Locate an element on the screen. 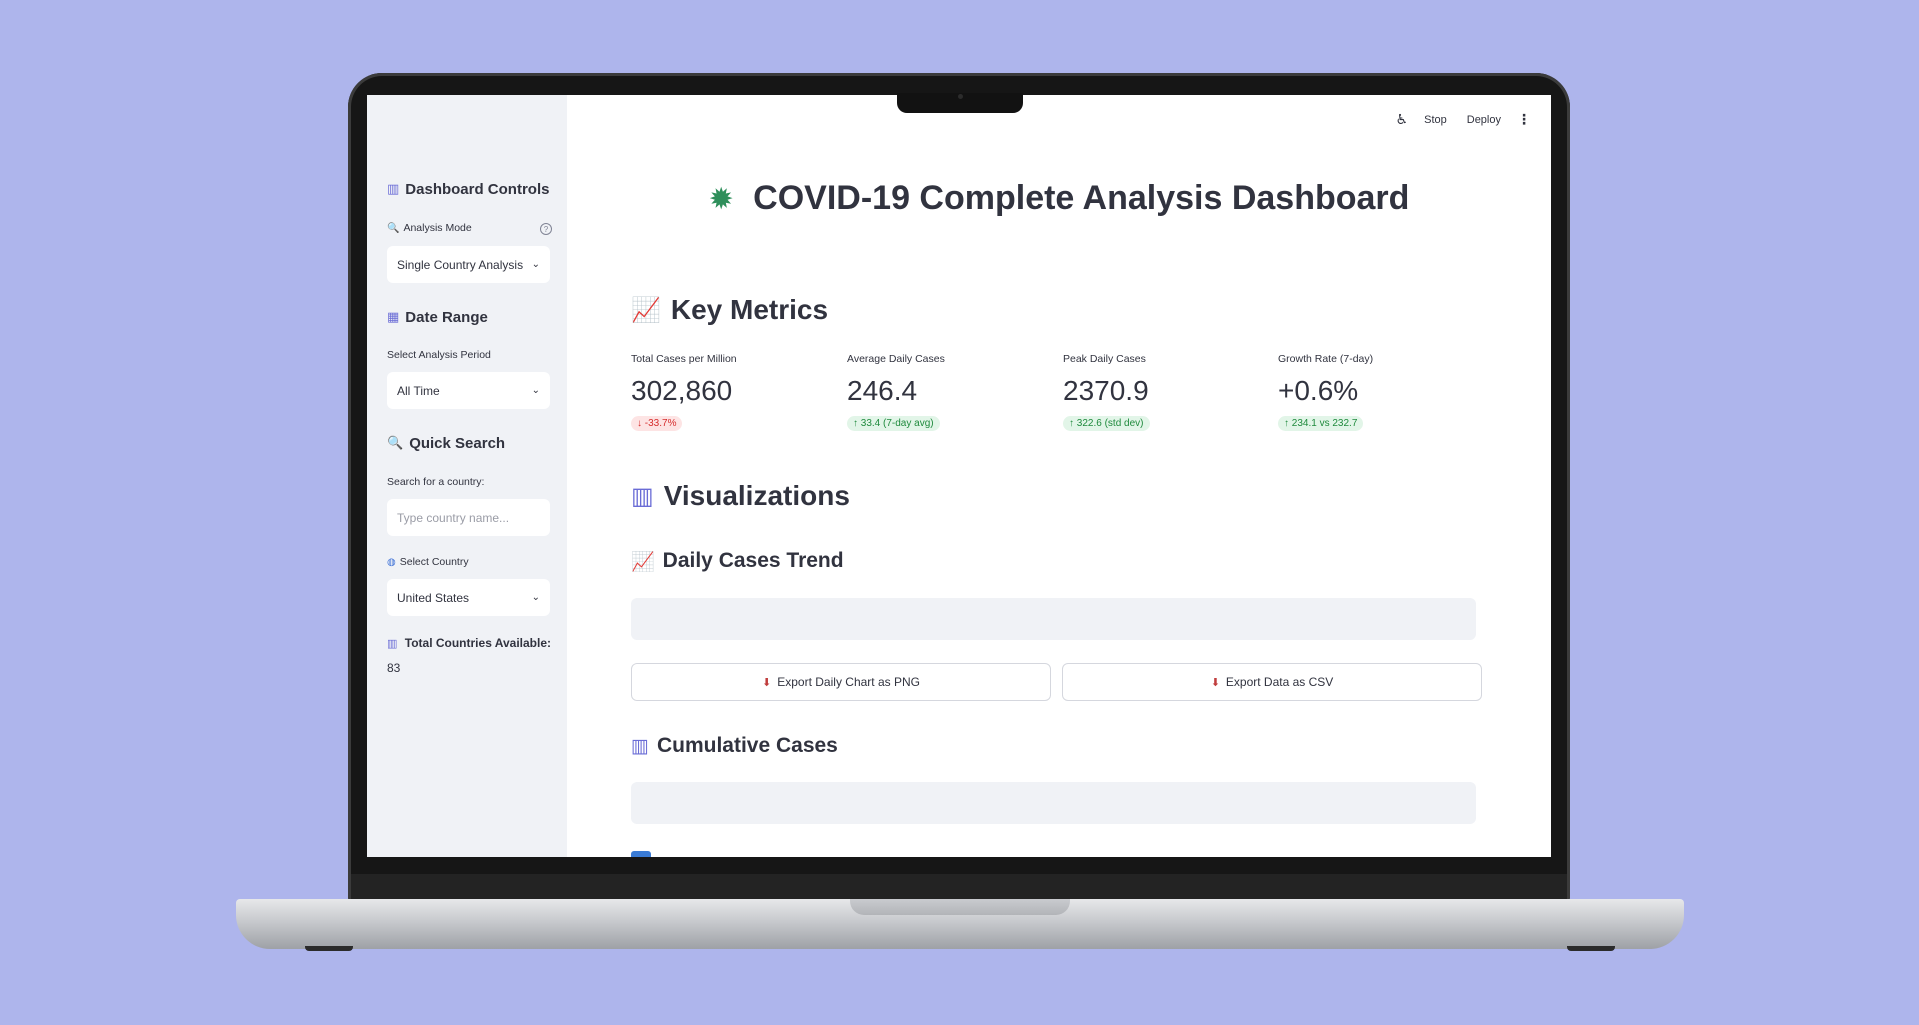  analysis-period-select: All Time ⌄ is located at coordinates (468, 390).